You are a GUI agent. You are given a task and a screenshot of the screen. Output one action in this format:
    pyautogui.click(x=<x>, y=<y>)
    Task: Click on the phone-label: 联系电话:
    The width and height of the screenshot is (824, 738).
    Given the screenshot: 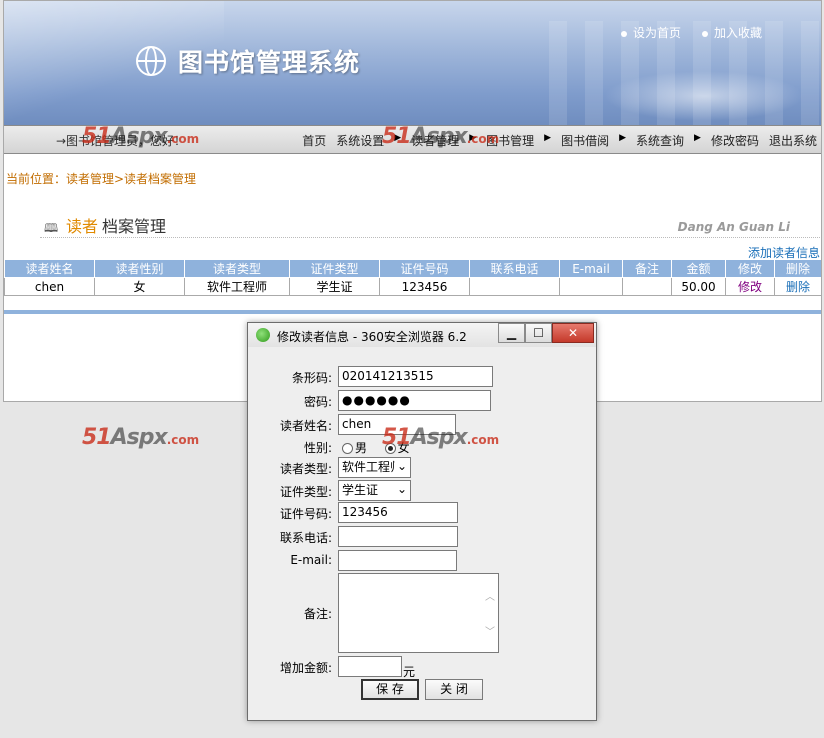 What is the action you would take?
    pyautogui.click(x=305, y=538)
    